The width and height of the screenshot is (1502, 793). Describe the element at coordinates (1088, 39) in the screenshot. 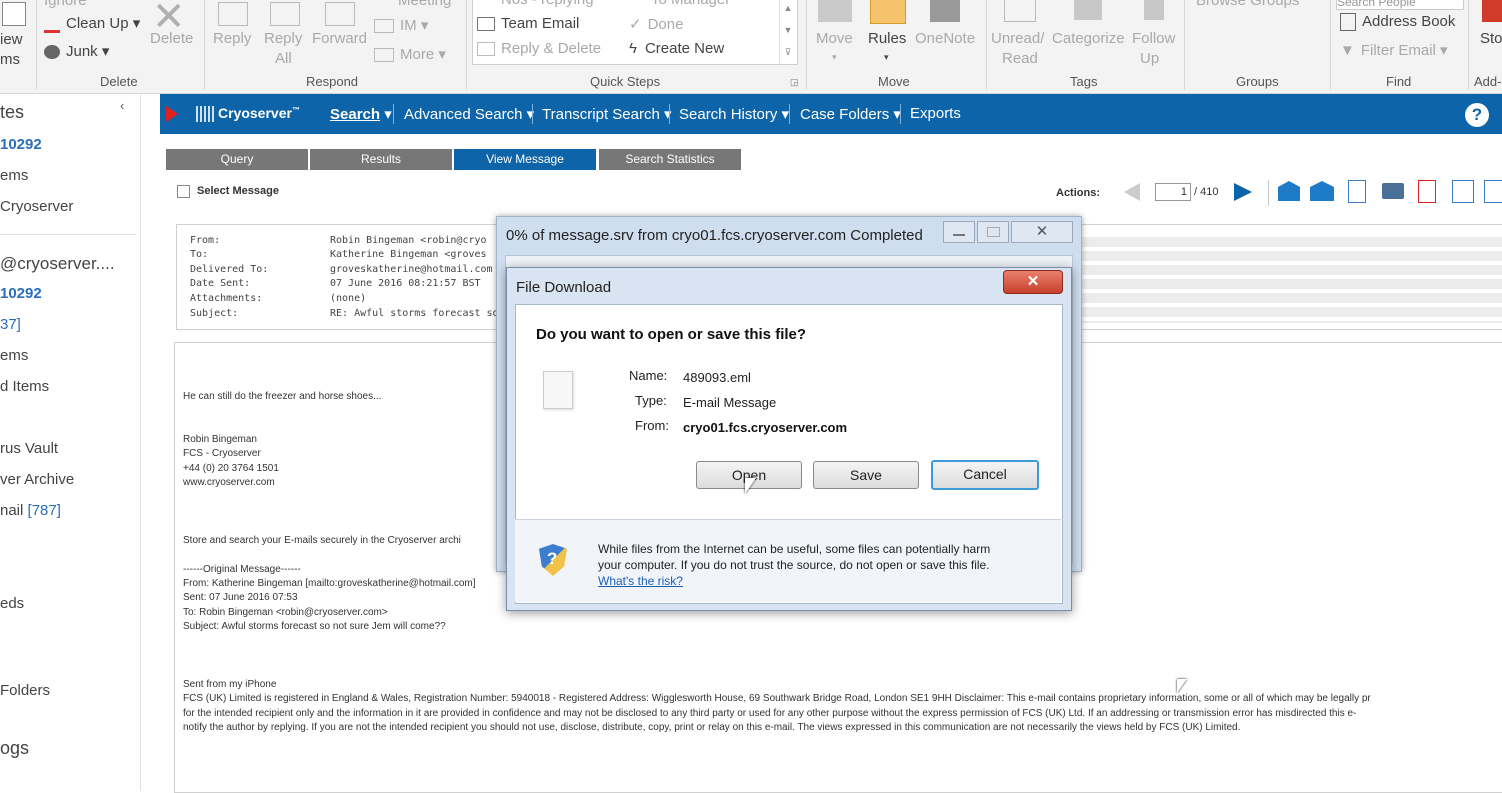

I see `categorize-button: Categorize` at that location.